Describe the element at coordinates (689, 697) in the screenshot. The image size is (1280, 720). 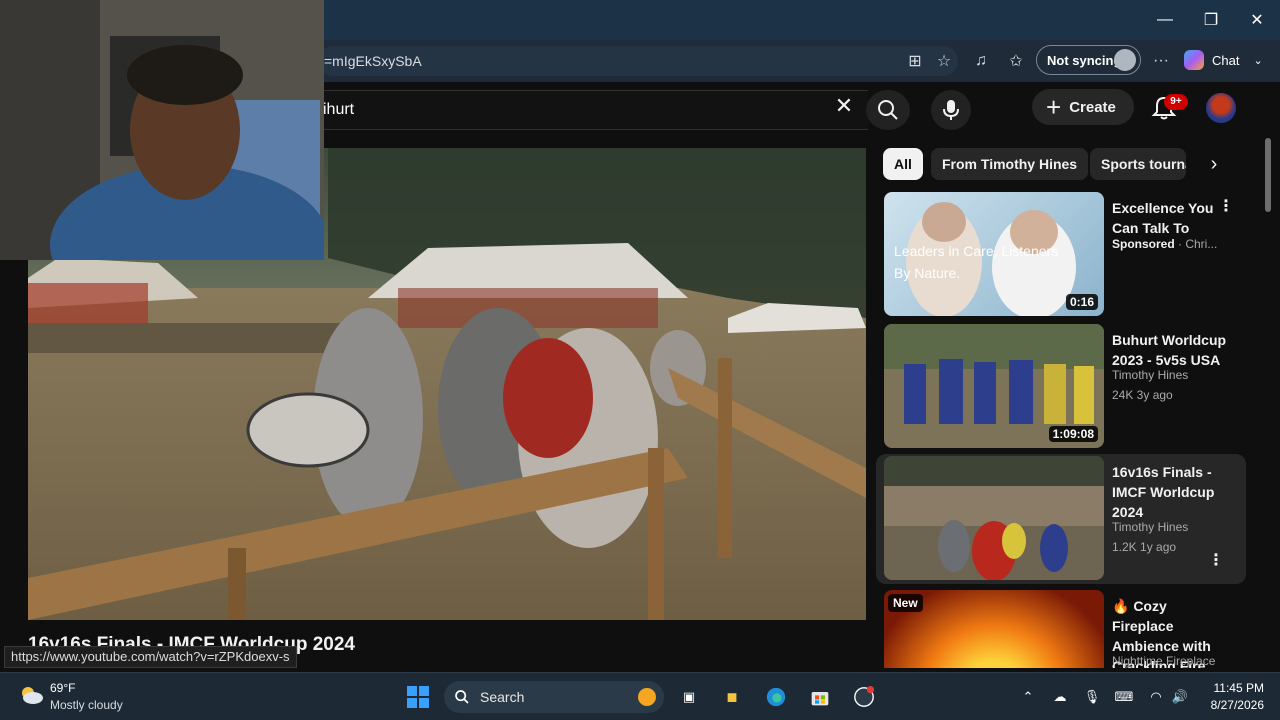
I see `task-view-icon: ▣` at that location.